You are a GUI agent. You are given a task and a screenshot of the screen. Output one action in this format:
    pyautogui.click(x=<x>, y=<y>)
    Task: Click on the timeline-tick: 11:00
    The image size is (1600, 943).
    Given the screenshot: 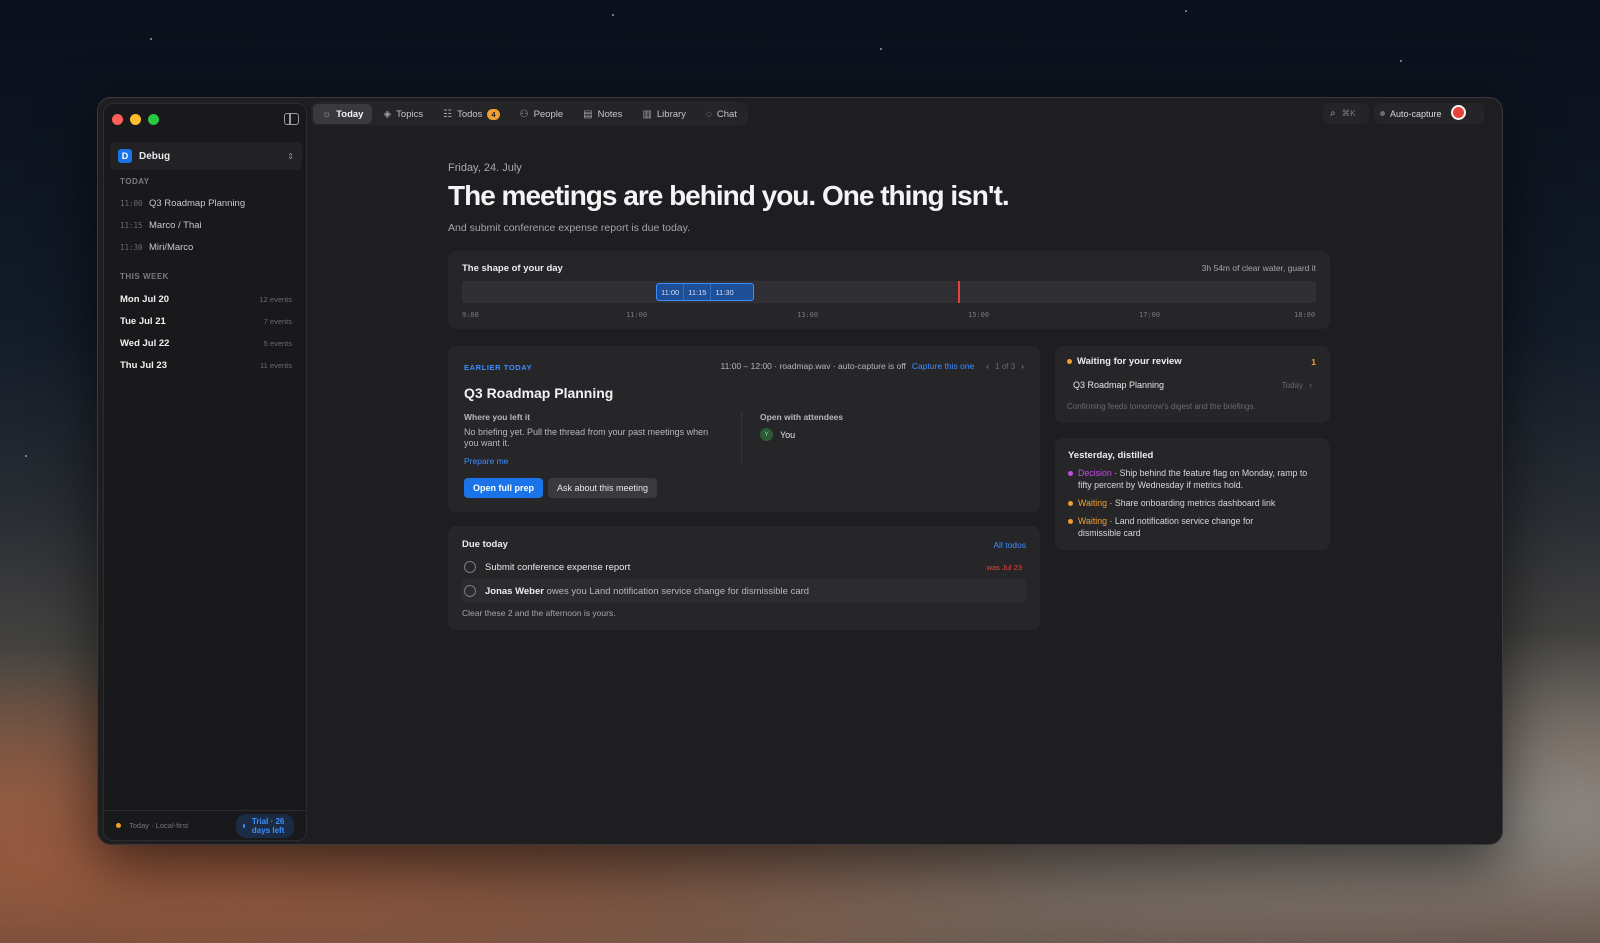 What is the action you would take?
    pyautogui.click(x=637, y=315)
    